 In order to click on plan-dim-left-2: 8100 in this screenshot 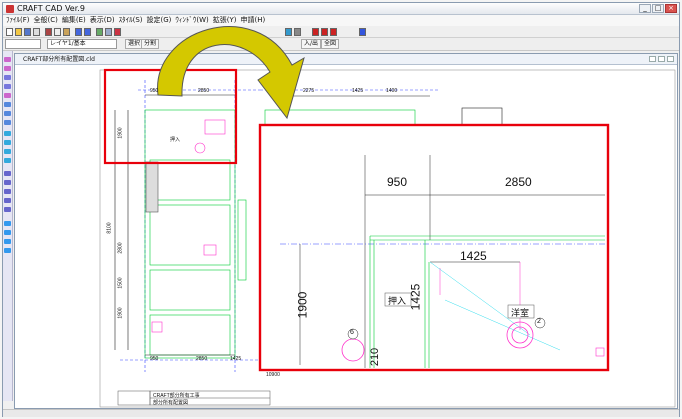, I will do `click(109, 228)`.